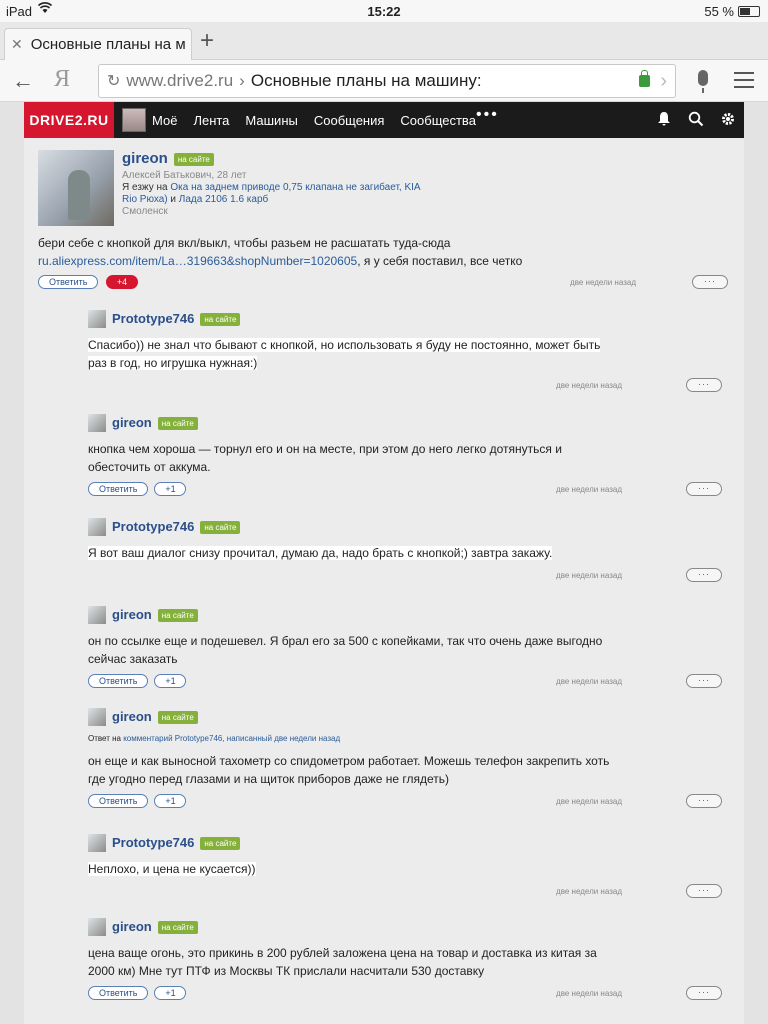 Image resolution: width=768 pixels, height=1024 pixels. What do you see at coordinates (405, 892) in the screenshot?
I see `reply-actions: две недели назад ···` at bounding box center [405, 892].